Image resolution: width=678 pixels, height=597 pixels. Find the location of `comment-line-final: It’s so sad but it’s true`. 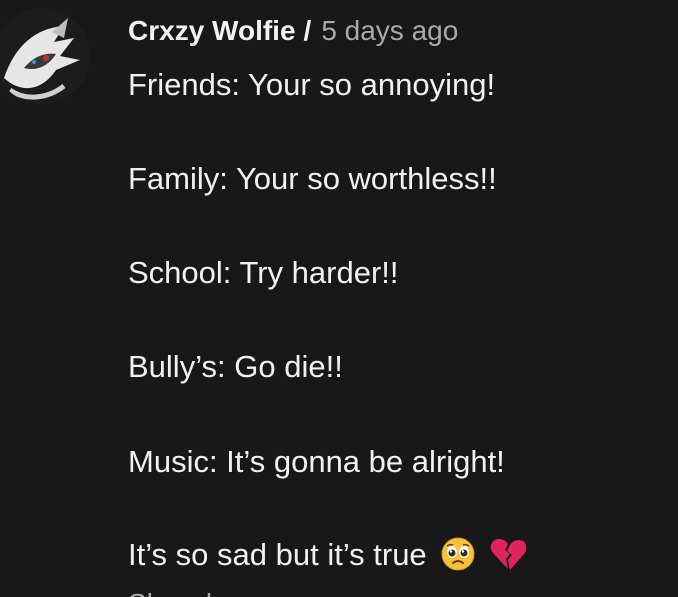

comment-line-final: It’s so sad but it’s true is located at coordinates (327, 555).